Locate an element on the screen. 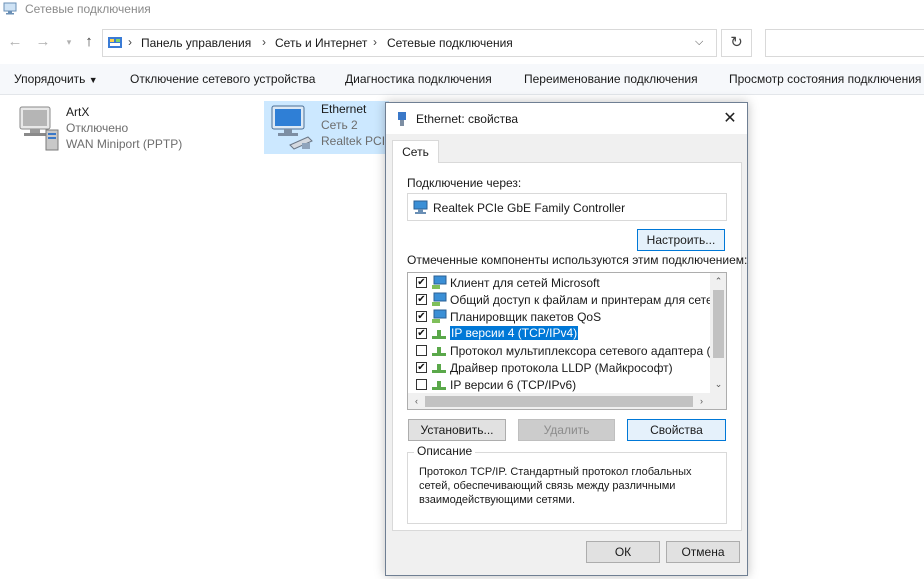  component-label: Клиент для сетей Microsoft is located at coordinates (525, 283).